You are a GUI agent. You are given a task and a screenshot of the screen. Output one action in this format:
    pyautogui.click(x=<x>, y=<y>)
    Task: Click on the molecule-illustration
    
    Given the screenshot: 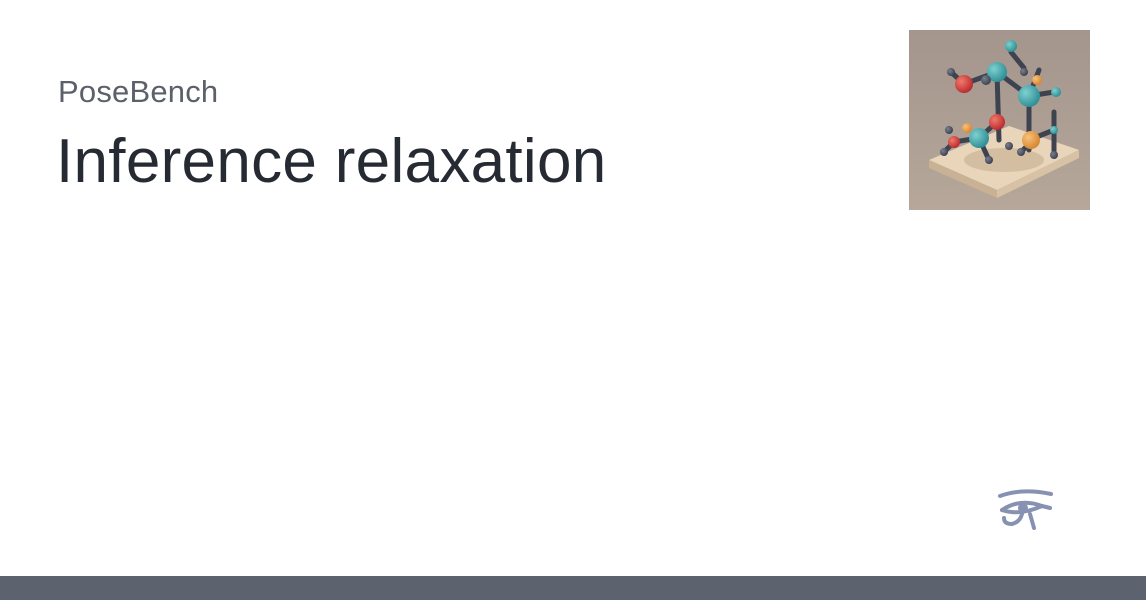 What is the action you would take?
    pyautogui.click(x=999, y=120)
    